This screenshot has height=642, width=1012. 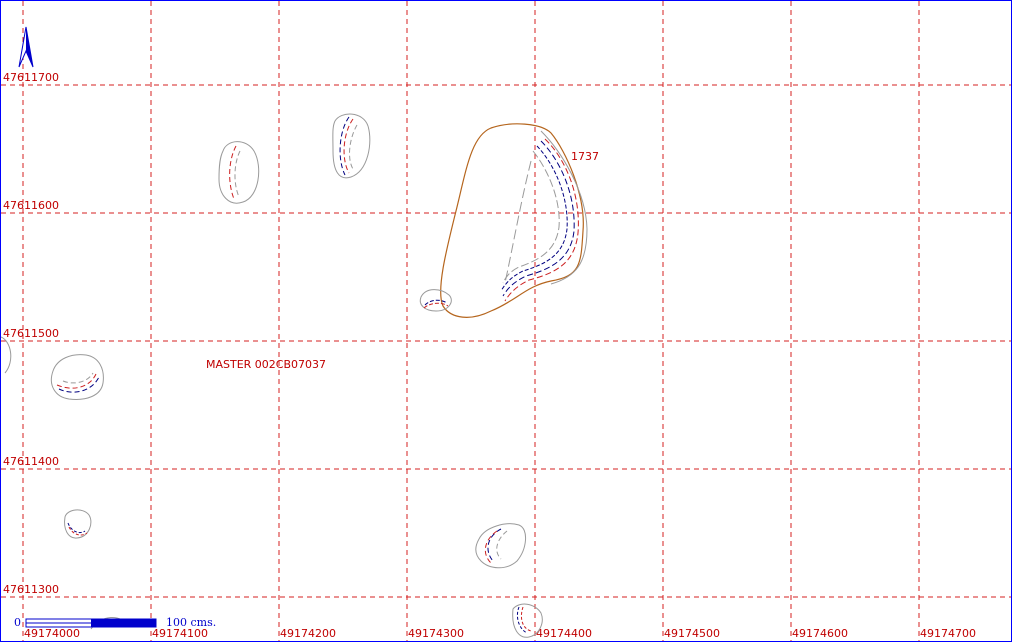 What do you see at coordinates (266, 364) in the screenshot?
I see `sheet-label: MASTER 002CB07037` at bounding box center [266, 364].